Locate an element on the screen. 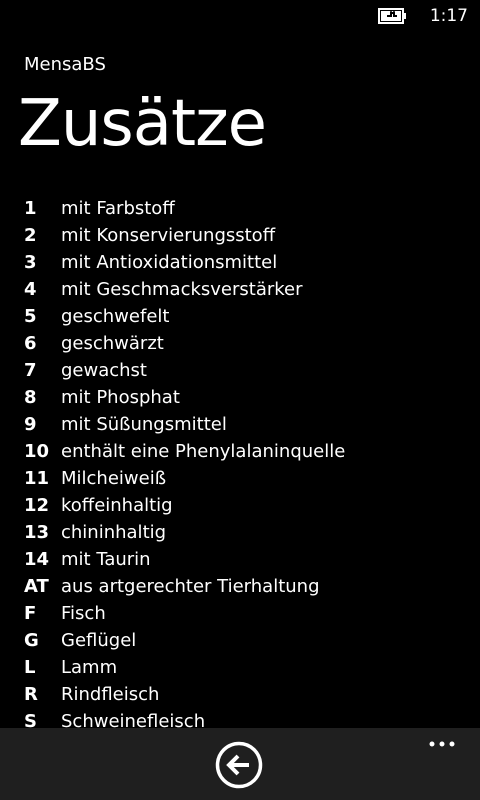  back-arrow-icon is located at coordinates (239, 765).